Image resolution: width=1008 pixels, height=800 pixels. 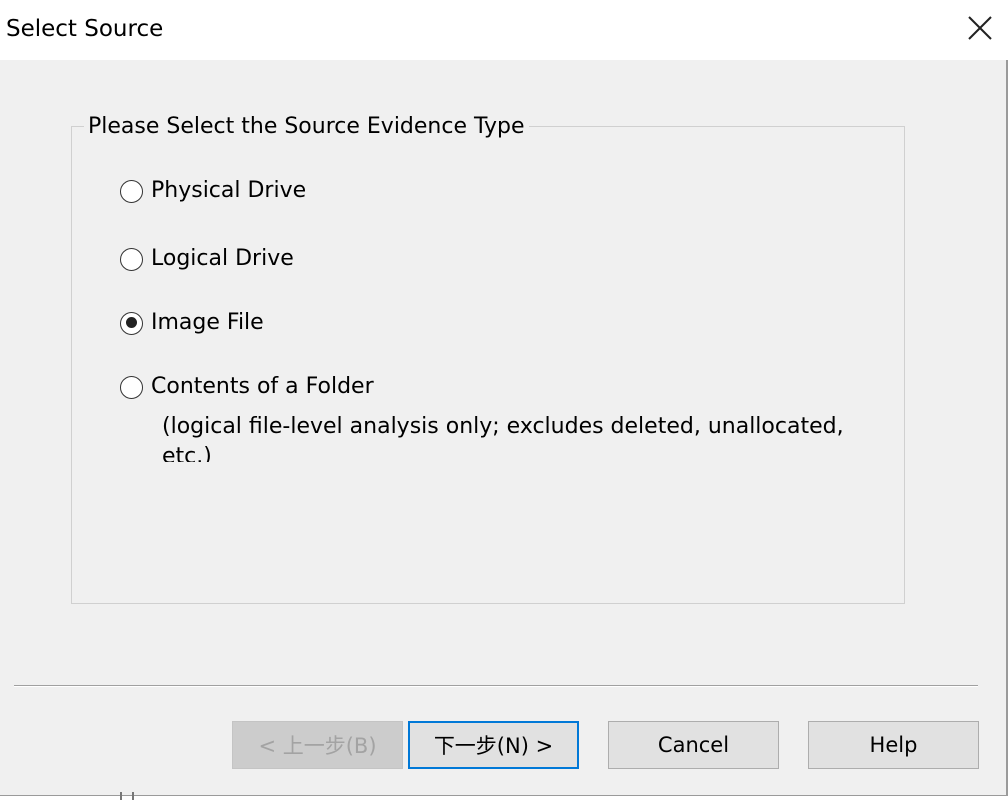 What do you see at coordinates (131, 387) in the screenshot?
I see `radio-button-contents-of-folder` at bounding box center [131, 387].